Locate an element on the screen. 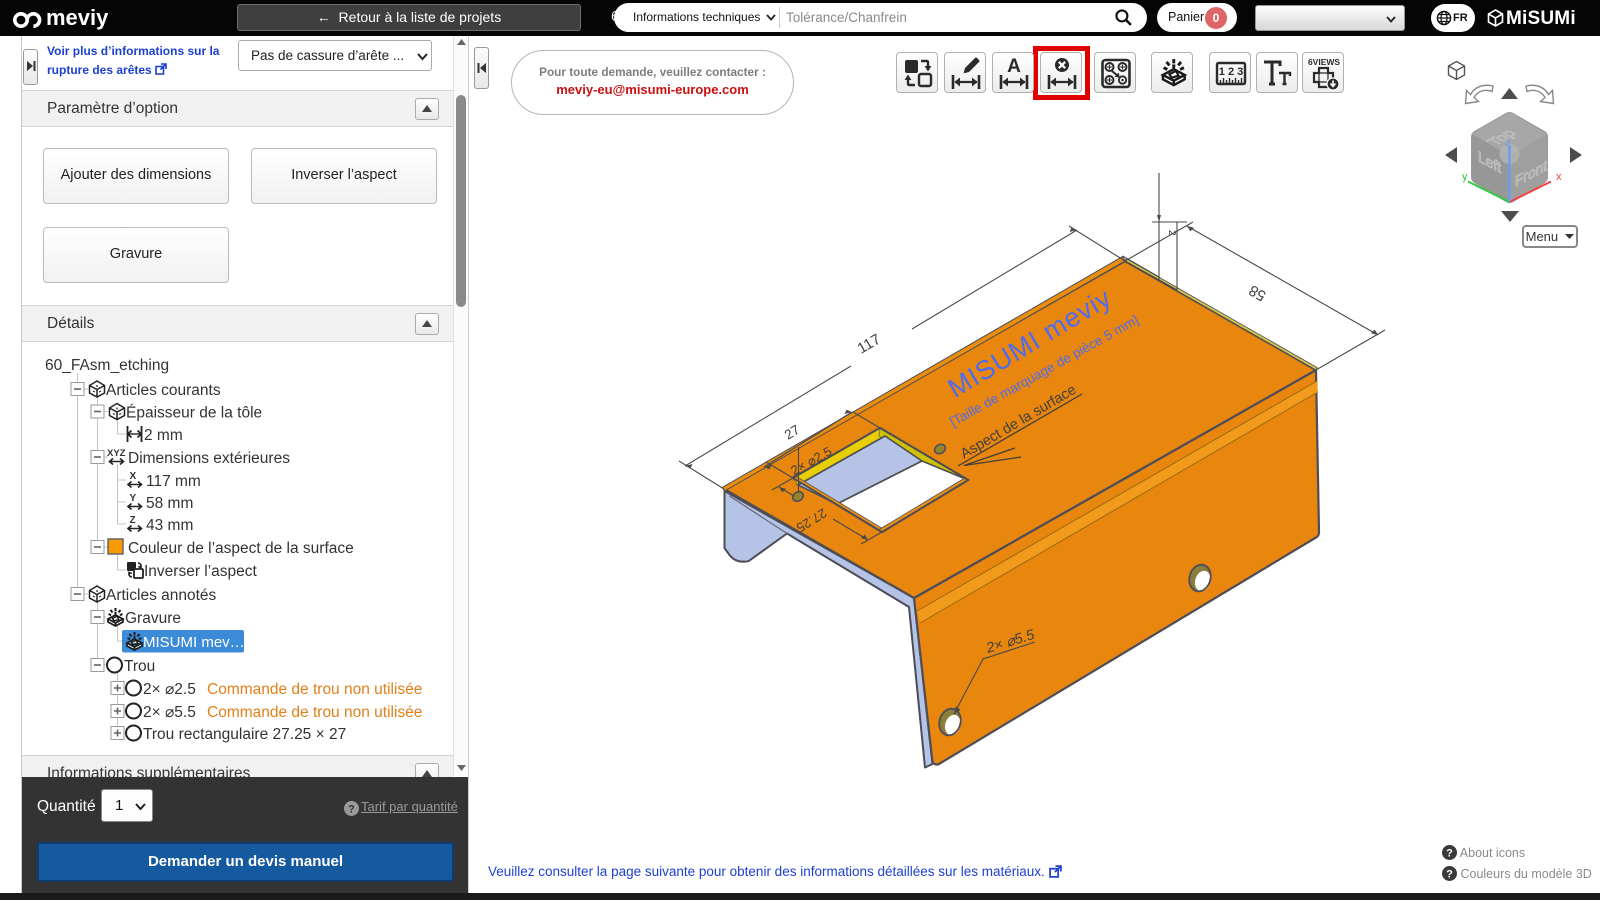  svg-text: XYZ is located at coordinates (116, 453).